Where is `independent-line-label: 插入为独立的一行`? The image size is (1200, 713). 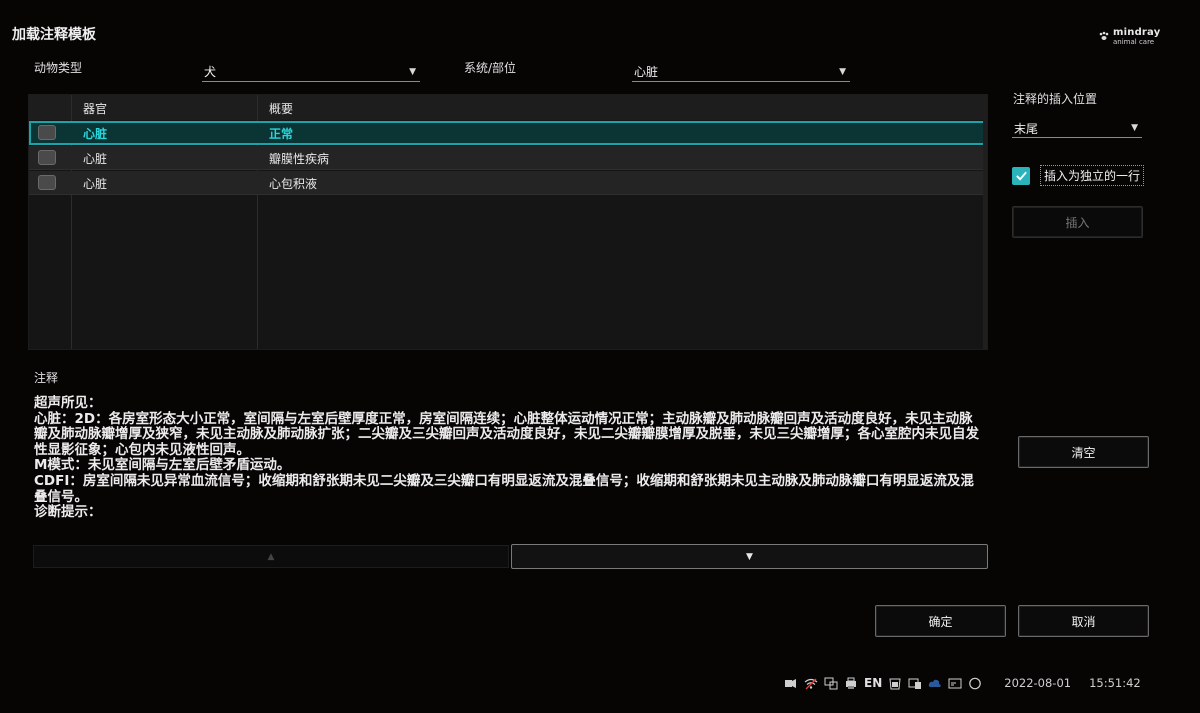
independent-line-label: 插入为独立的一行 is located at coordinates (1092, 175).